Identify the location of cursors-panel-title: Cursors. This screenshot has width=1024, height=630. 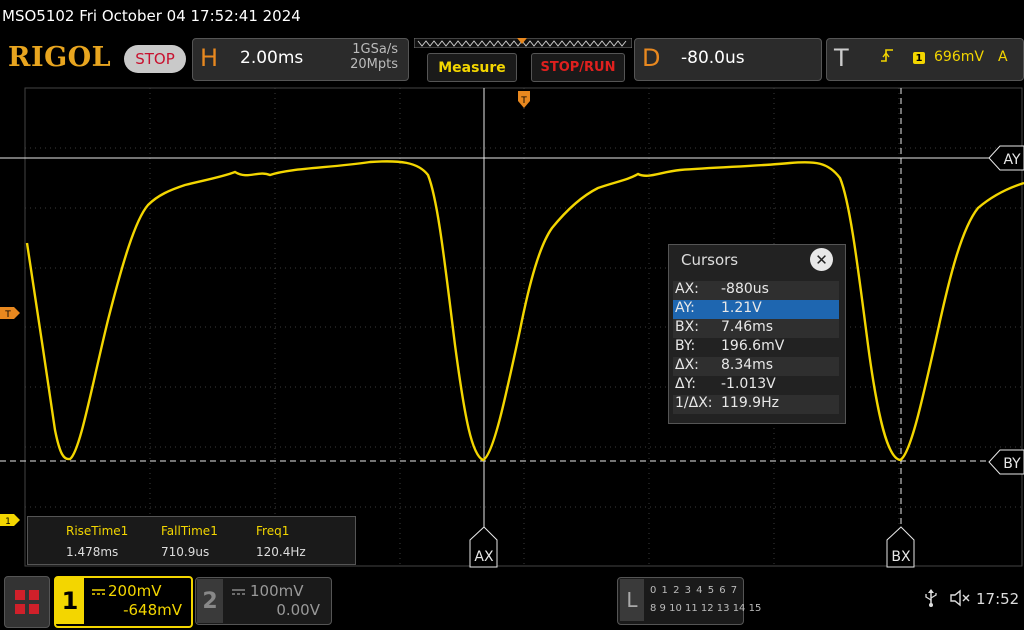
(710, 260).